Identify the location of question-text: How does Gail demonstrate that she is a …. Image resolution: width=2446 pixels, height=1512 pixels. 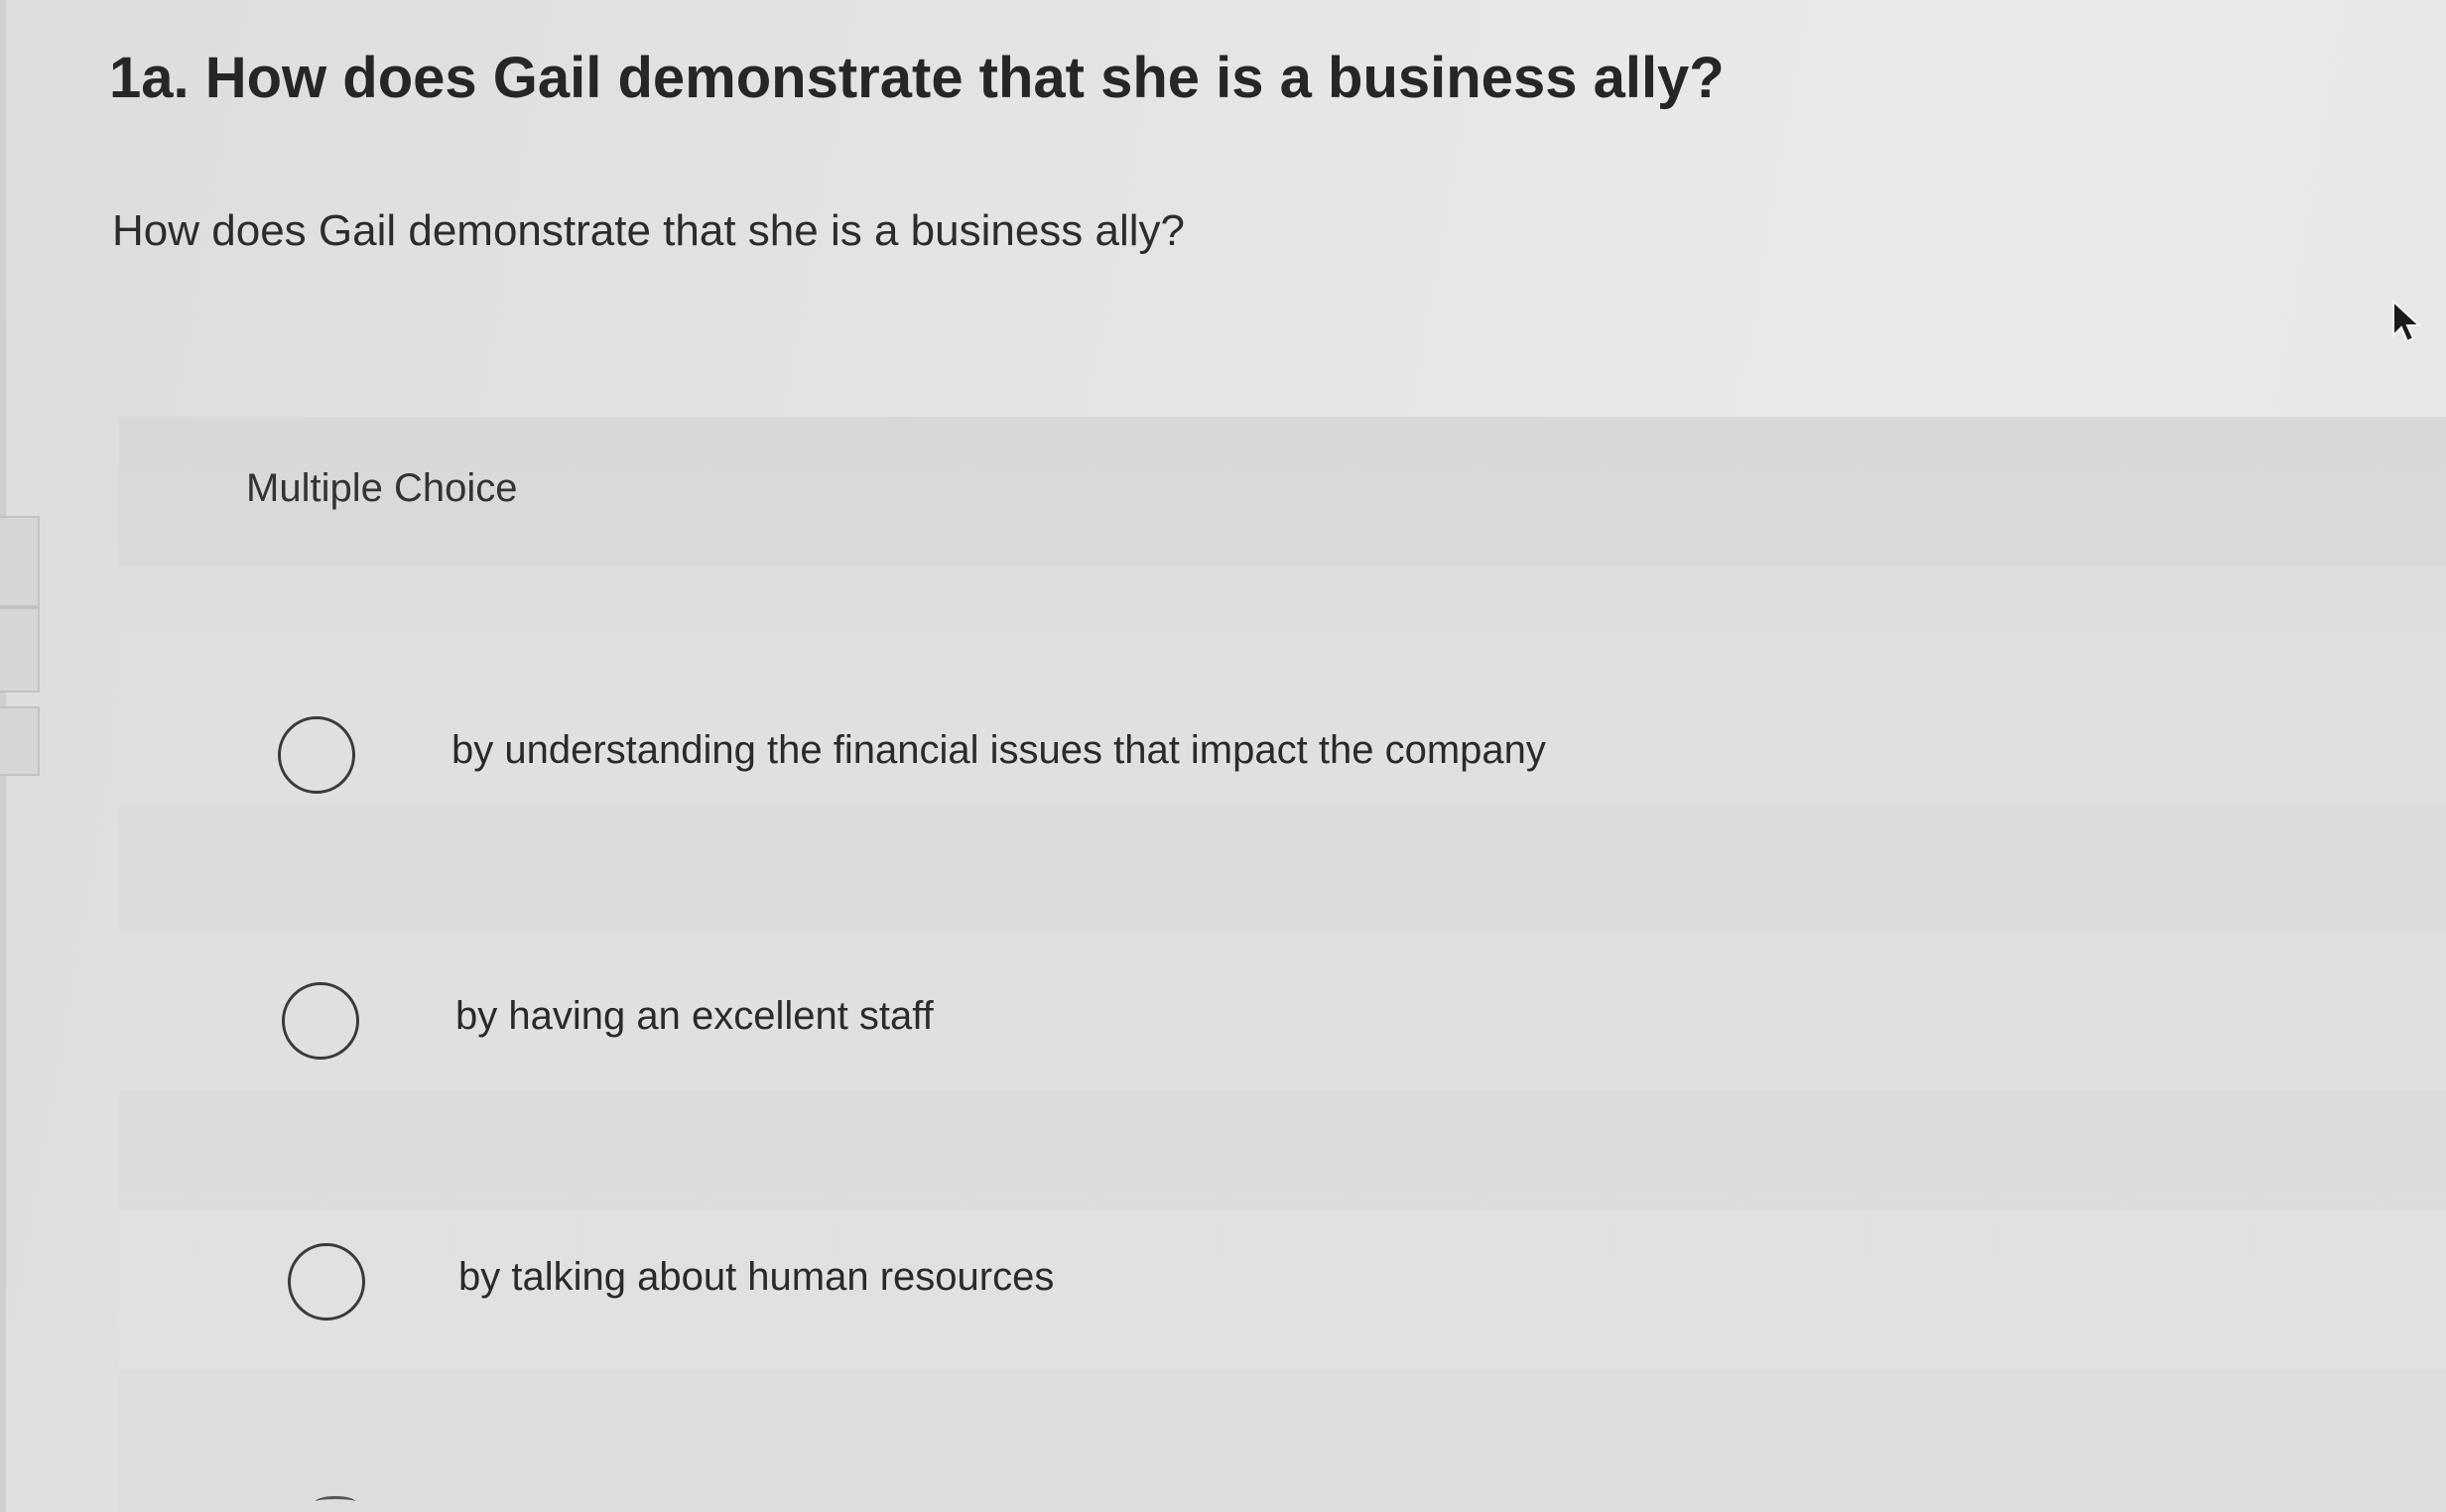
(649, 230).